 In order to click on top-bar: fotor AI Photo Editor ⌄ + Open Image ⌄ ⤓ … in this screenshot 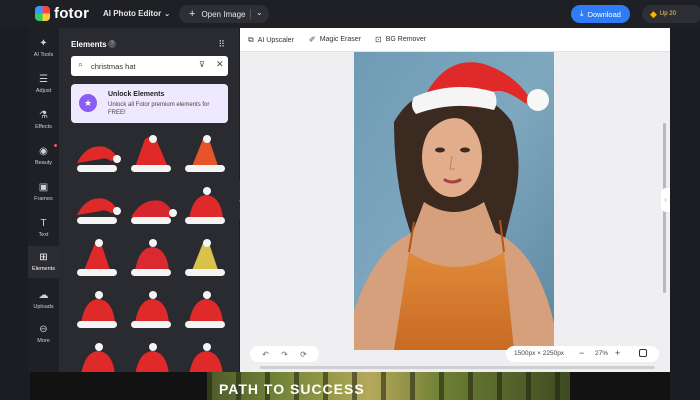, I will do `click(350, 14)`.